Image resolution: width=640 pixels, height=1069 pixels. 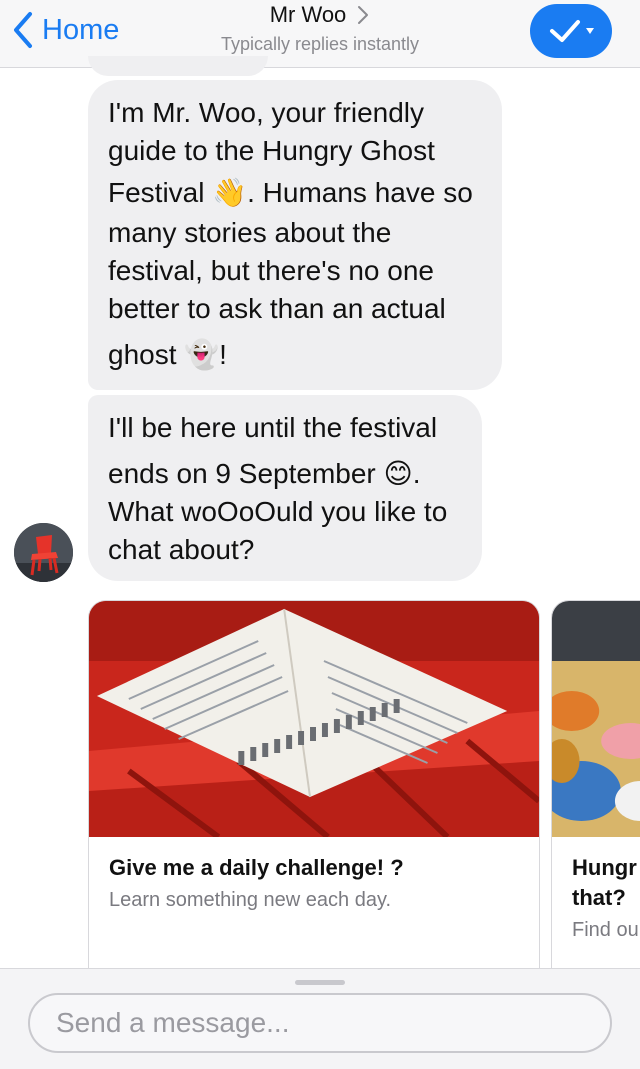 I want to click on carousel-card: Hungr that? Find ou, so click(x=595, y=795).